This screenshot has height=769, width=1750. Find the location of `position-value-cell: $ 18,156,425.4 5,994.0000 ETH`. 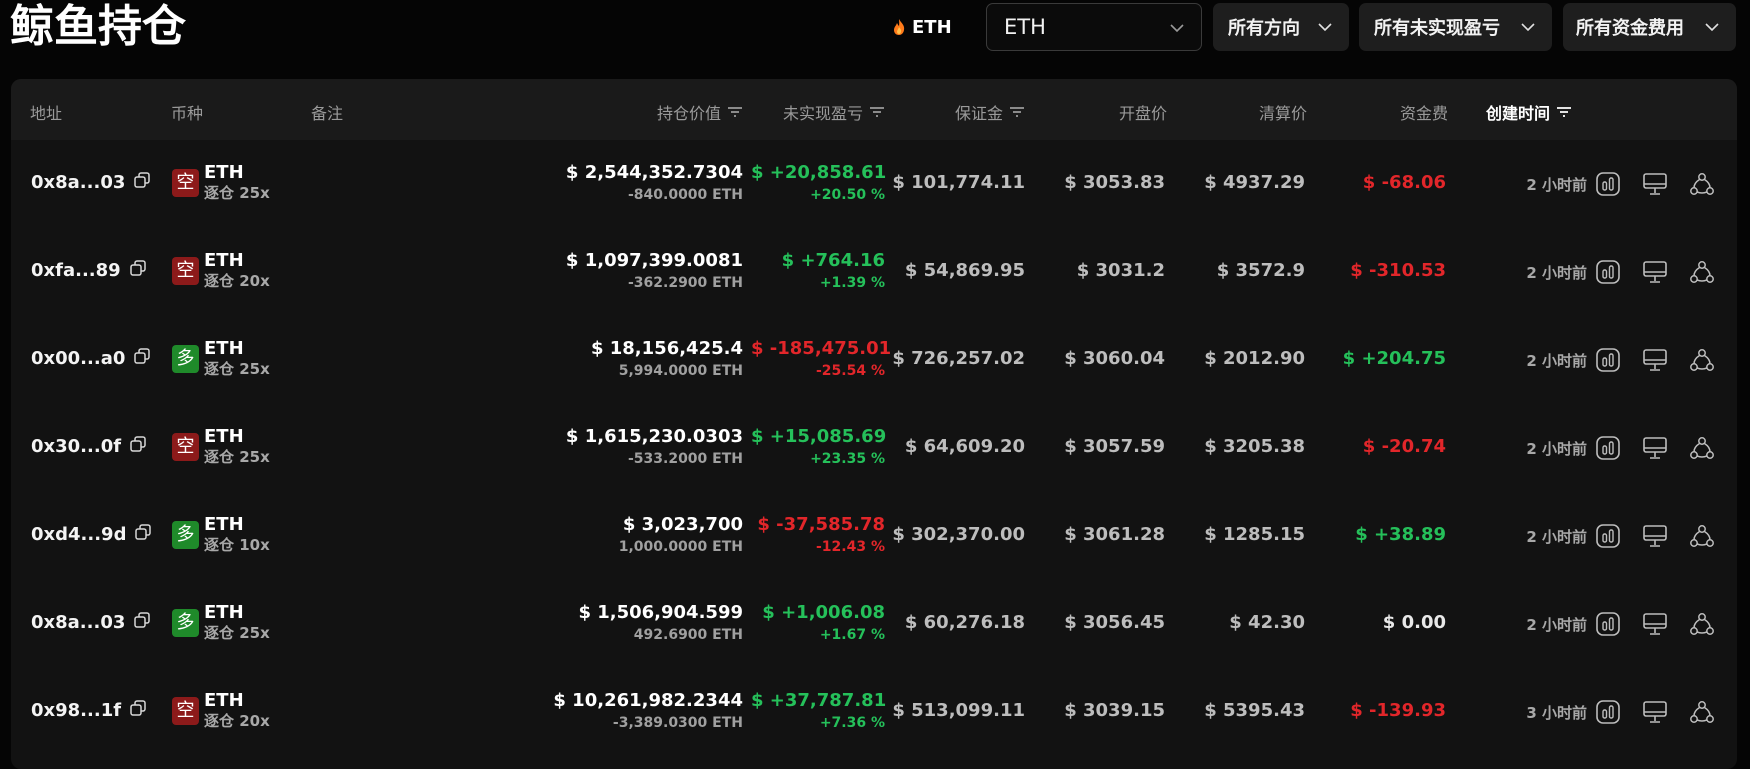

position-value-cell: $ 18,156,425.4 5,994.0000 ETH is located at coordinates (627, 360).